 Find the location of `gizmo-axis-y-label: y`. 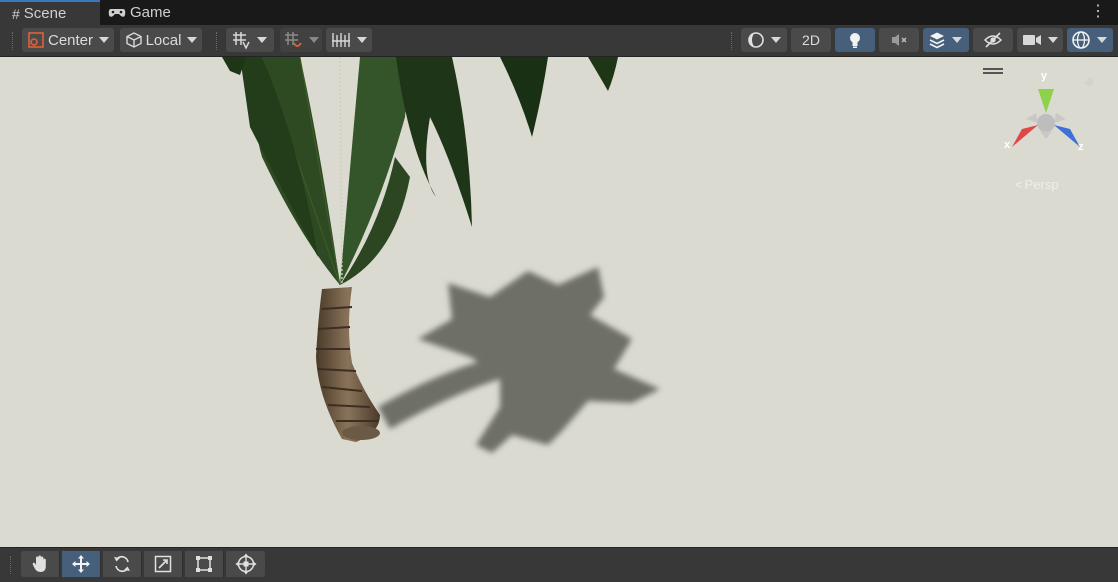

gizmo-axis-y-label: y is located at coordinates (1044, 76).